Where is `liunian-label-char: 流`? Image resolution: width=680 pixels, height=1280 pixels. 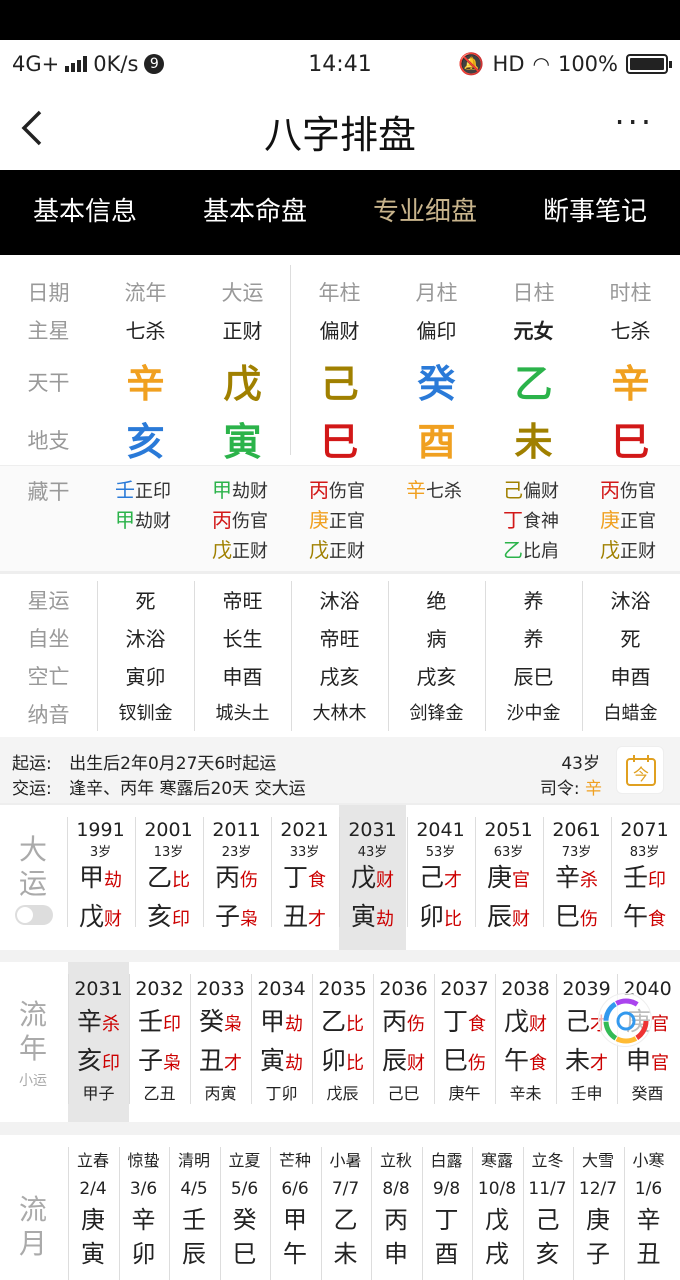 liunian-label-char: 流 is located at coordinates (32, 1014).